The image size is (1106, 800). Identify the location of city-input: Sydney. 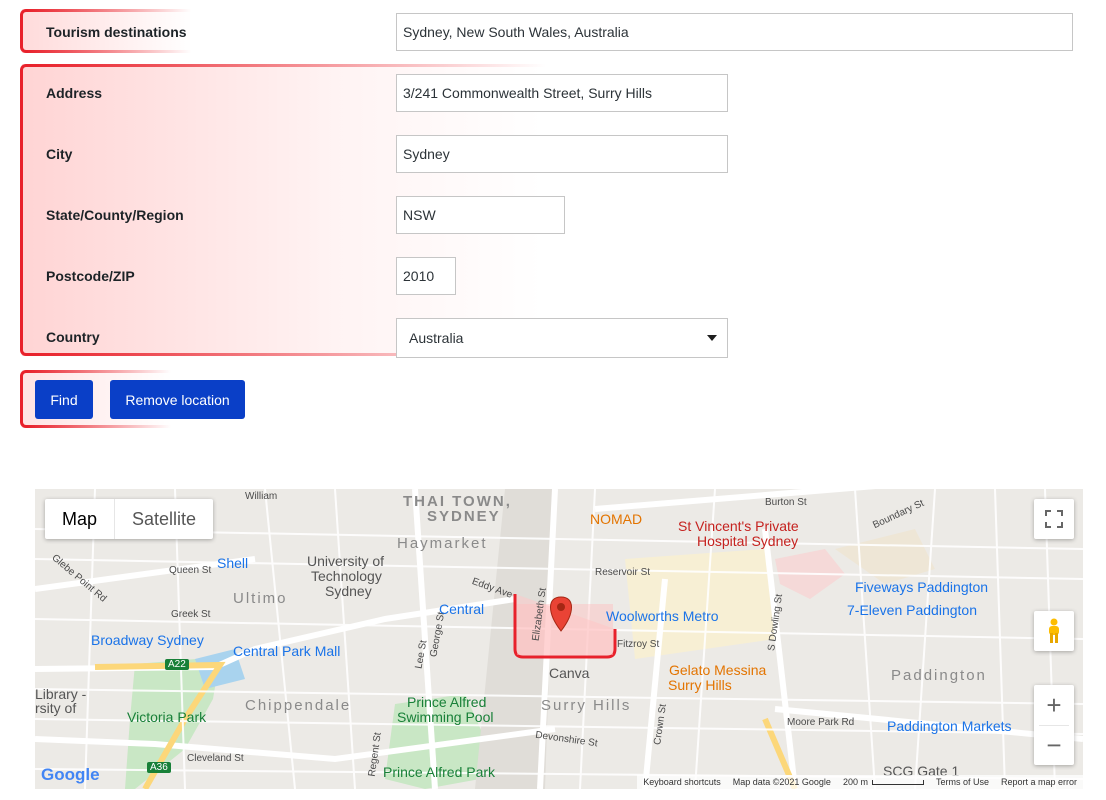
(562, 154).